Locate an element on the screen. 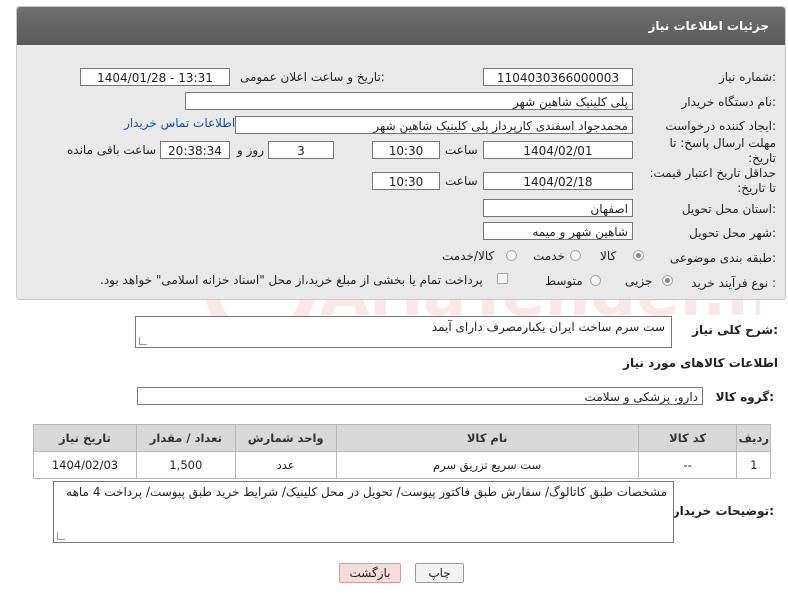 Image resolution: width=788 pixels, height=598 pixels. category-service-label: خدمت is located at coordinates (549, 256).